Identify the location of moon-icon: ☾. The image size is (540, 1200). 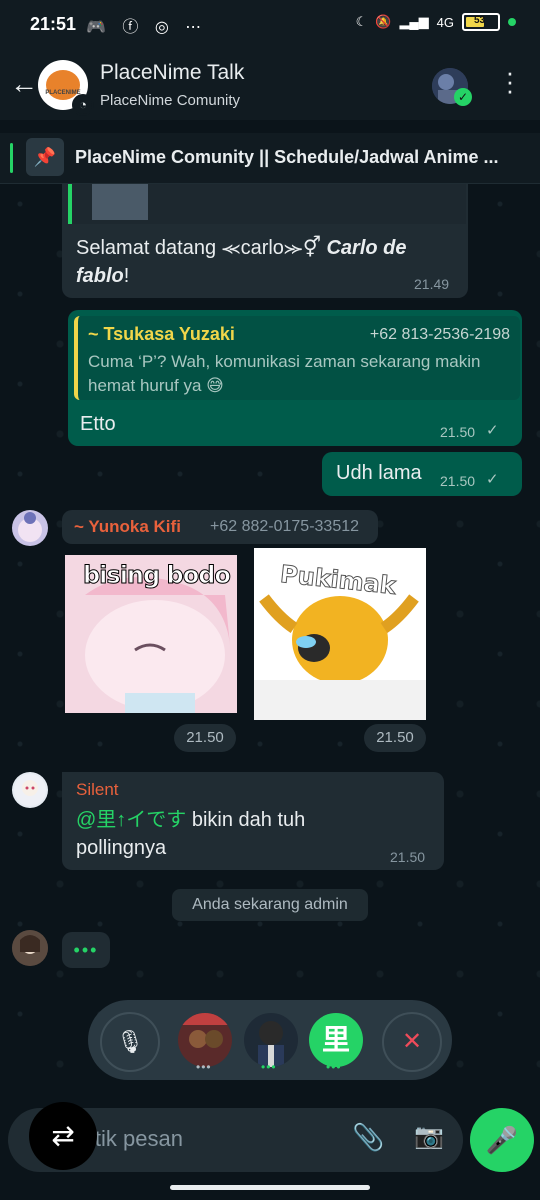
(361, 21).